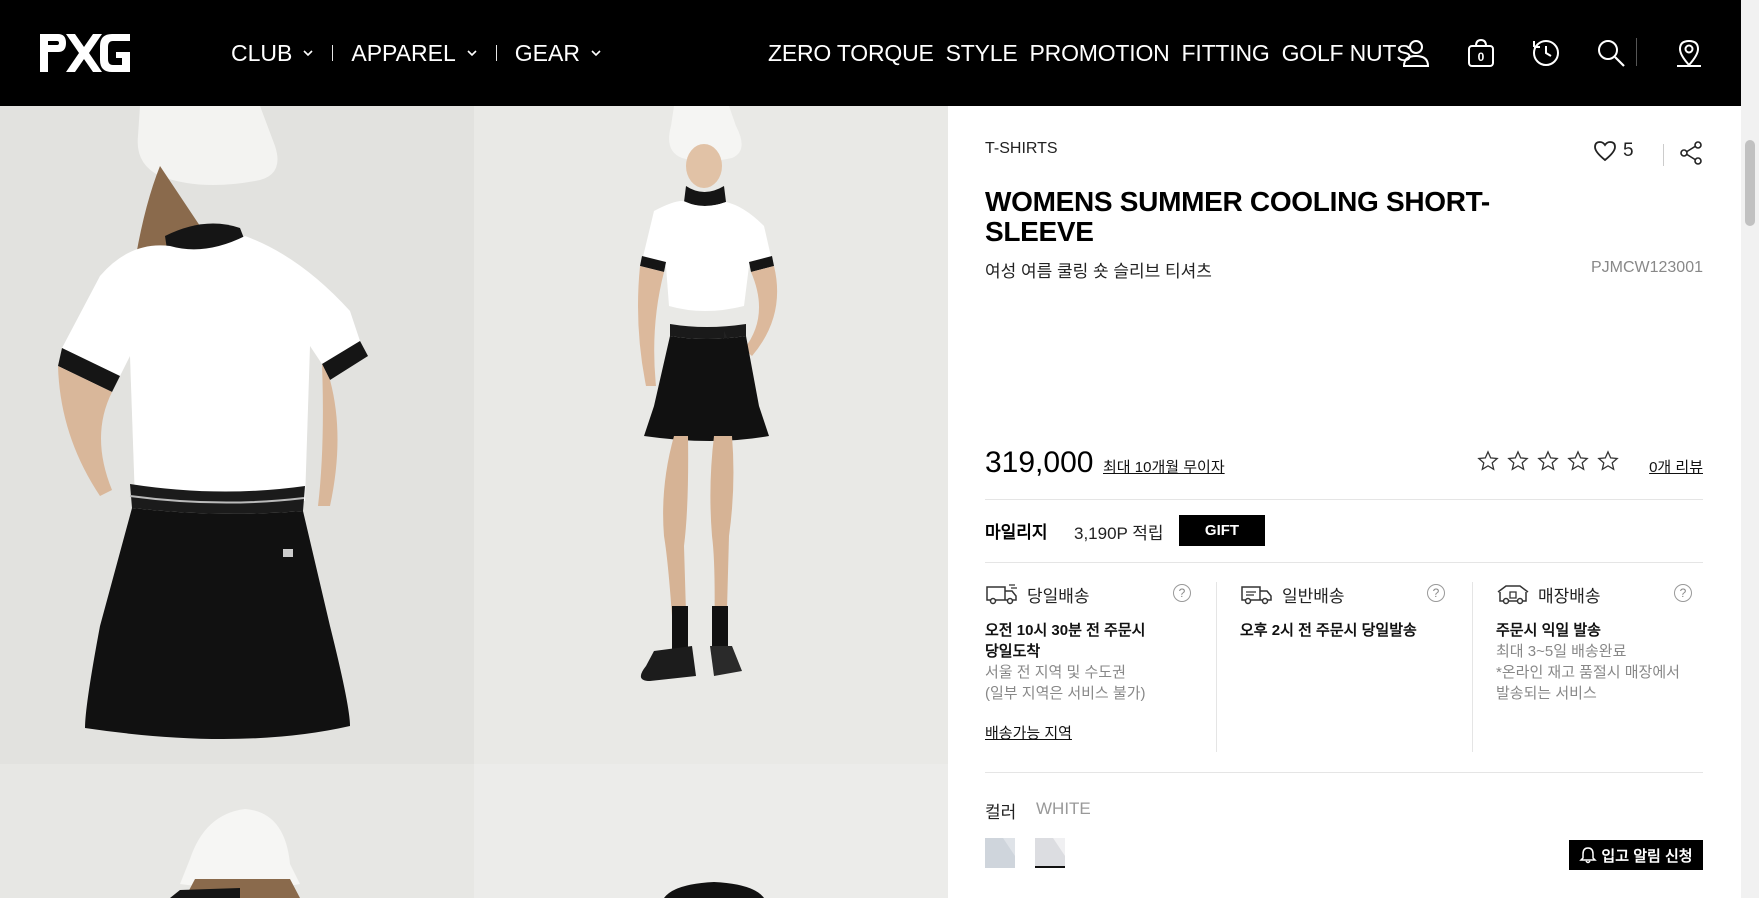  I want to click on search-icon, so click(1611, 53).